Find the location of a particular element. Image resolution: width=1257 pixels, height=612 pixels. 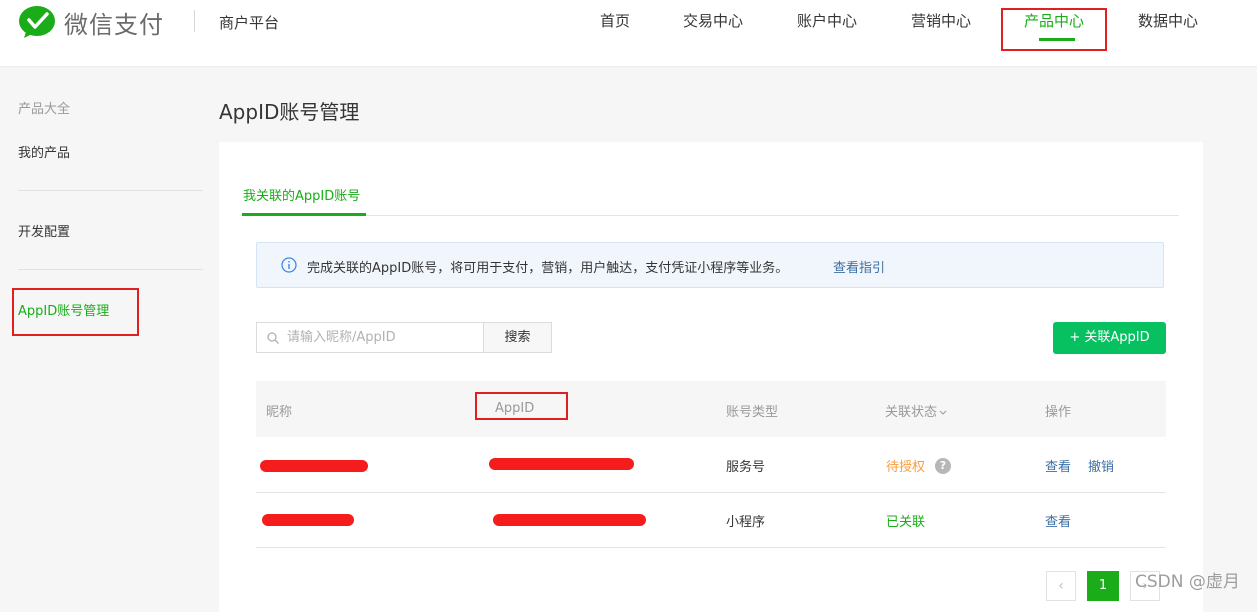

nav-trade-center: 交易中心 is located at coordinates (713, 20).